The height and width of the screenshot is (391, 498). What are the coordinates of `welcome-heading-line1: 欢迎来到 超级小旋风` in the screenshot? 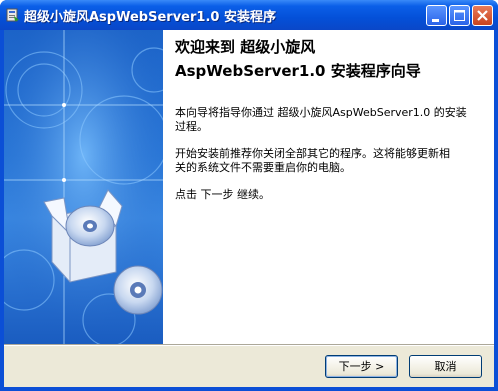 It's located at (245, 47).